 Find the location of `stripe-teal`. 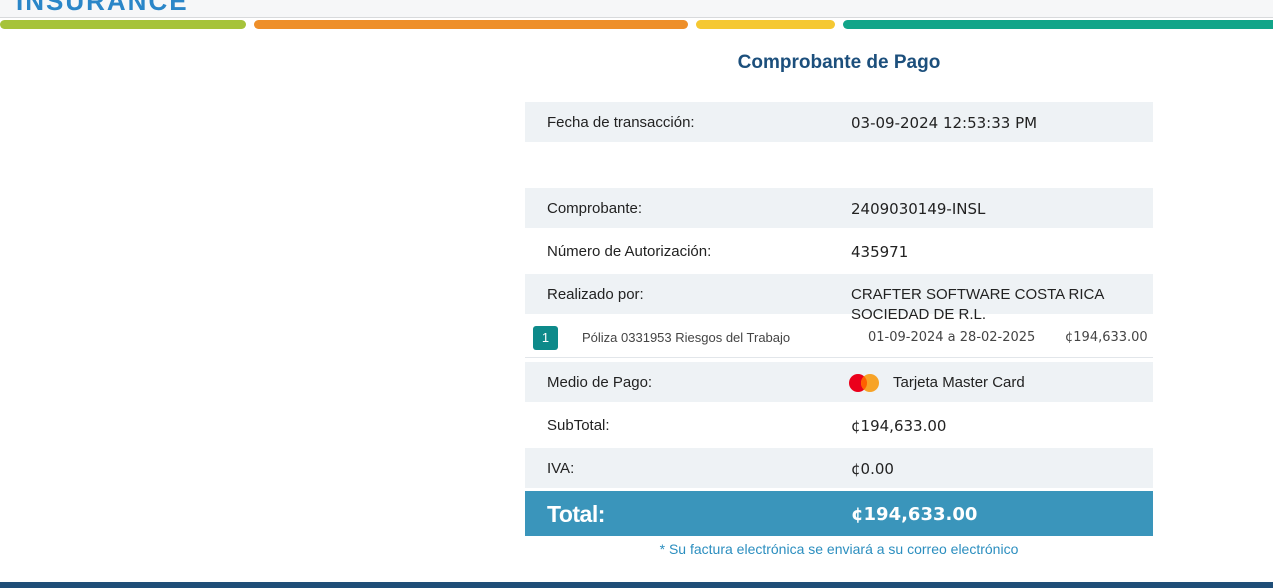

stripe-teal is located at coordinates (1058, 24).